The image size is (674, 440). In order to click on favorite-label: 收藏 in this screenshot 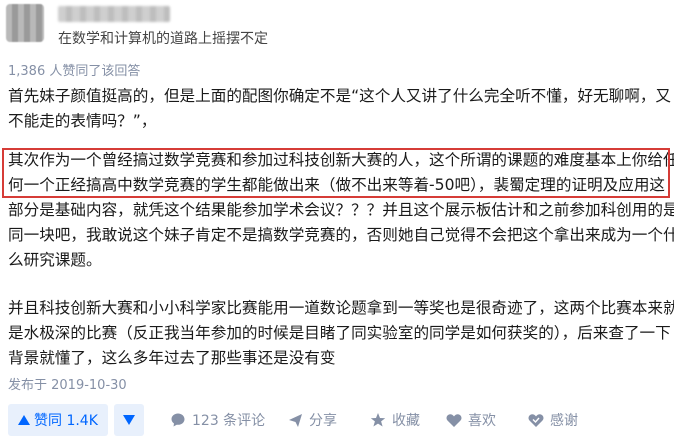, I will do `click(406, 421)`.